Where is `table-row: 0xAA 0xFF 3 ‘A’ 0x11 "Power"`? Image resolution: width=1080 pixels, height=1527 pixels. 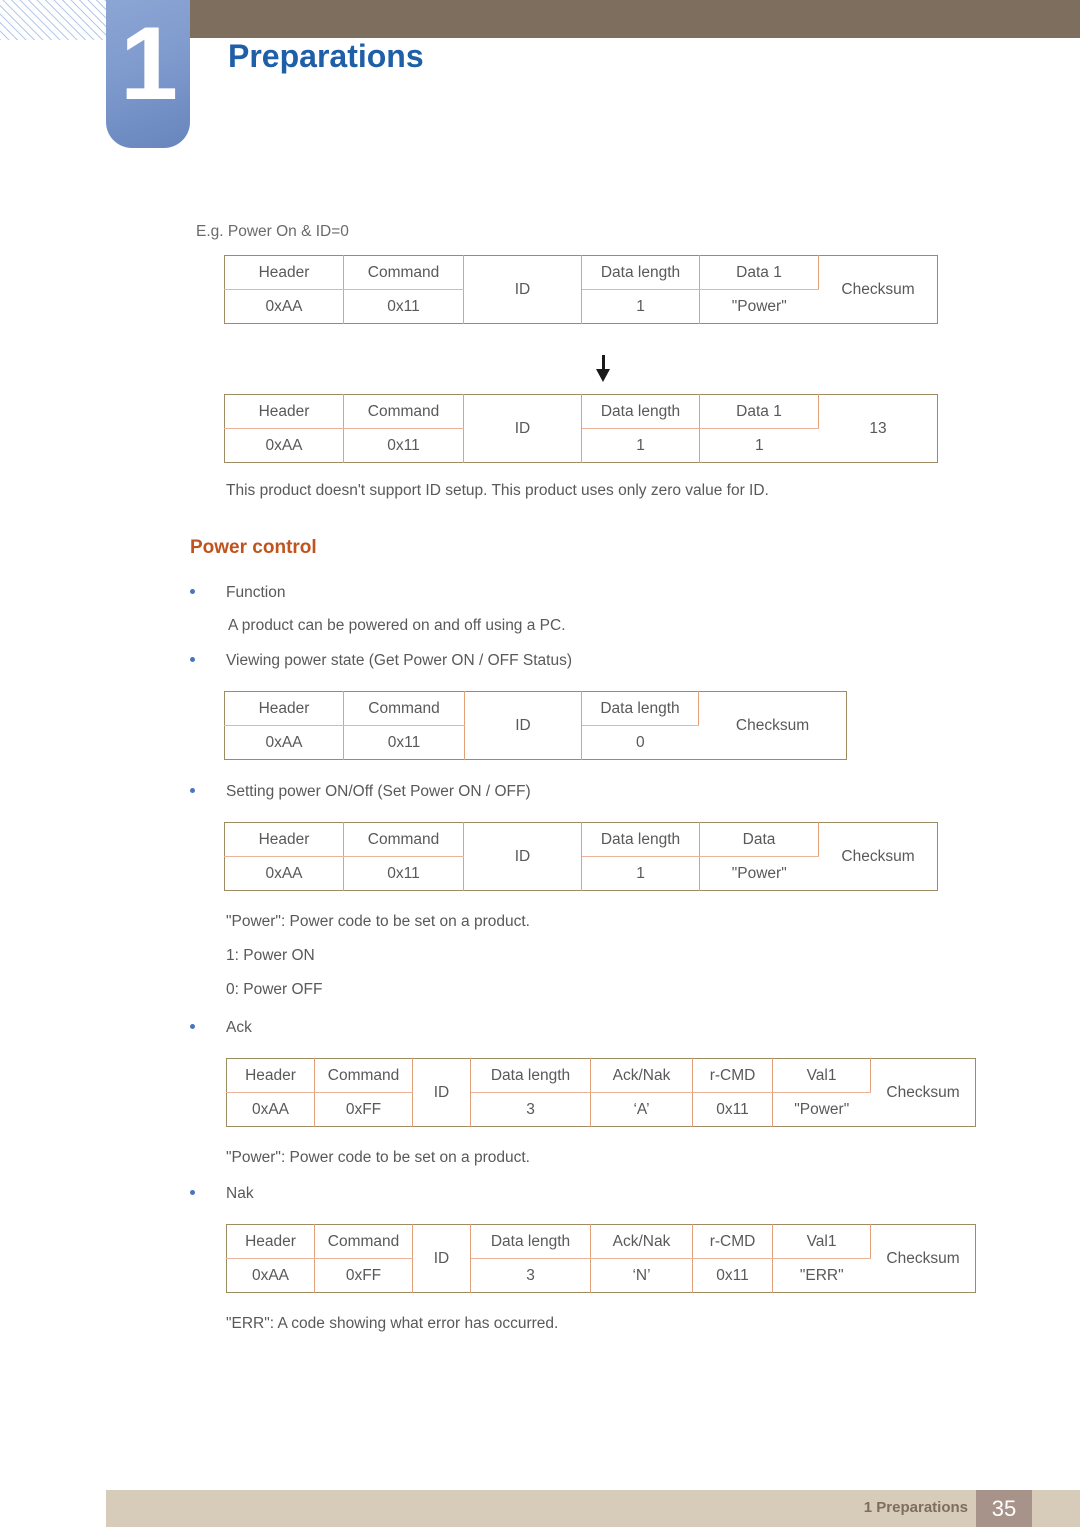 table-row: 0xAA 0xFF 3 ‘A’ 0x11 "Power" is located at coordinates (601, 1109).